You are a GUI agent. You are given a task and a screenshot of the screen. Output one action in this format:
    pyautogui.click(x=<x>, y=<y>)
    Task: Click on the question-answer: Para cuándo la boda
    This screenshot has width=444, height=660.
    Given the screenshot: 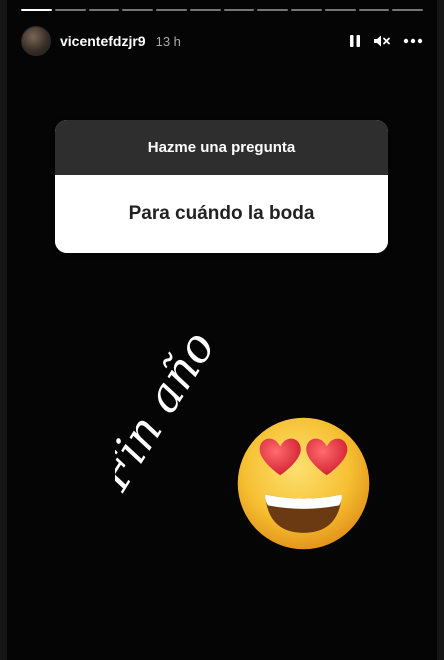 What is the action you would take?
    pyautogui.click(x=221, y=214)
    